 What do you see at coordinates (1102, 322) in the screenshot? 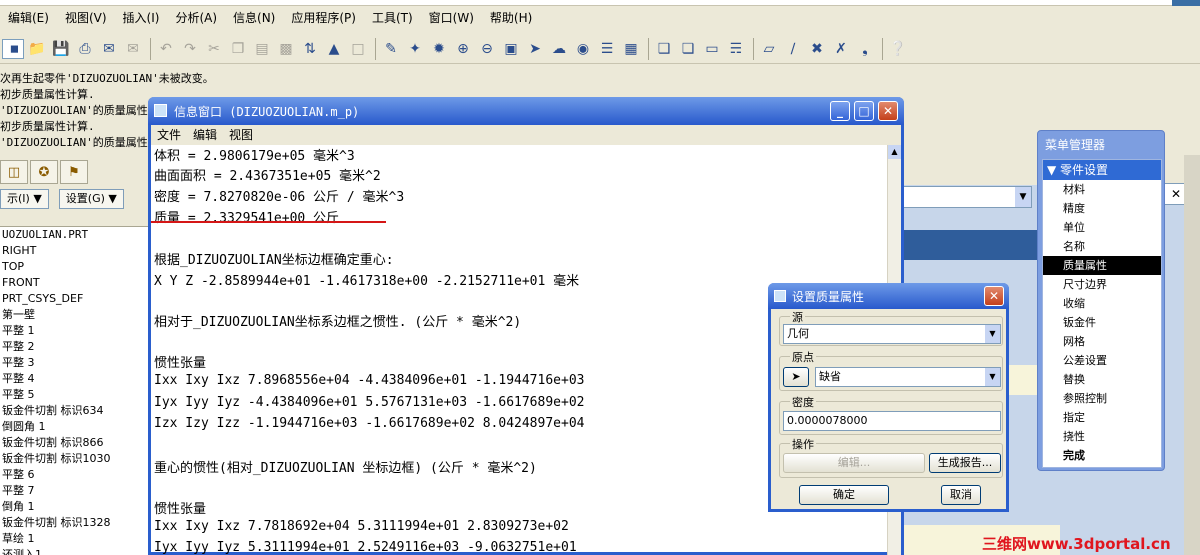
I see `menu-manager-item: 钣金件` at bounding box center [1102, 322].